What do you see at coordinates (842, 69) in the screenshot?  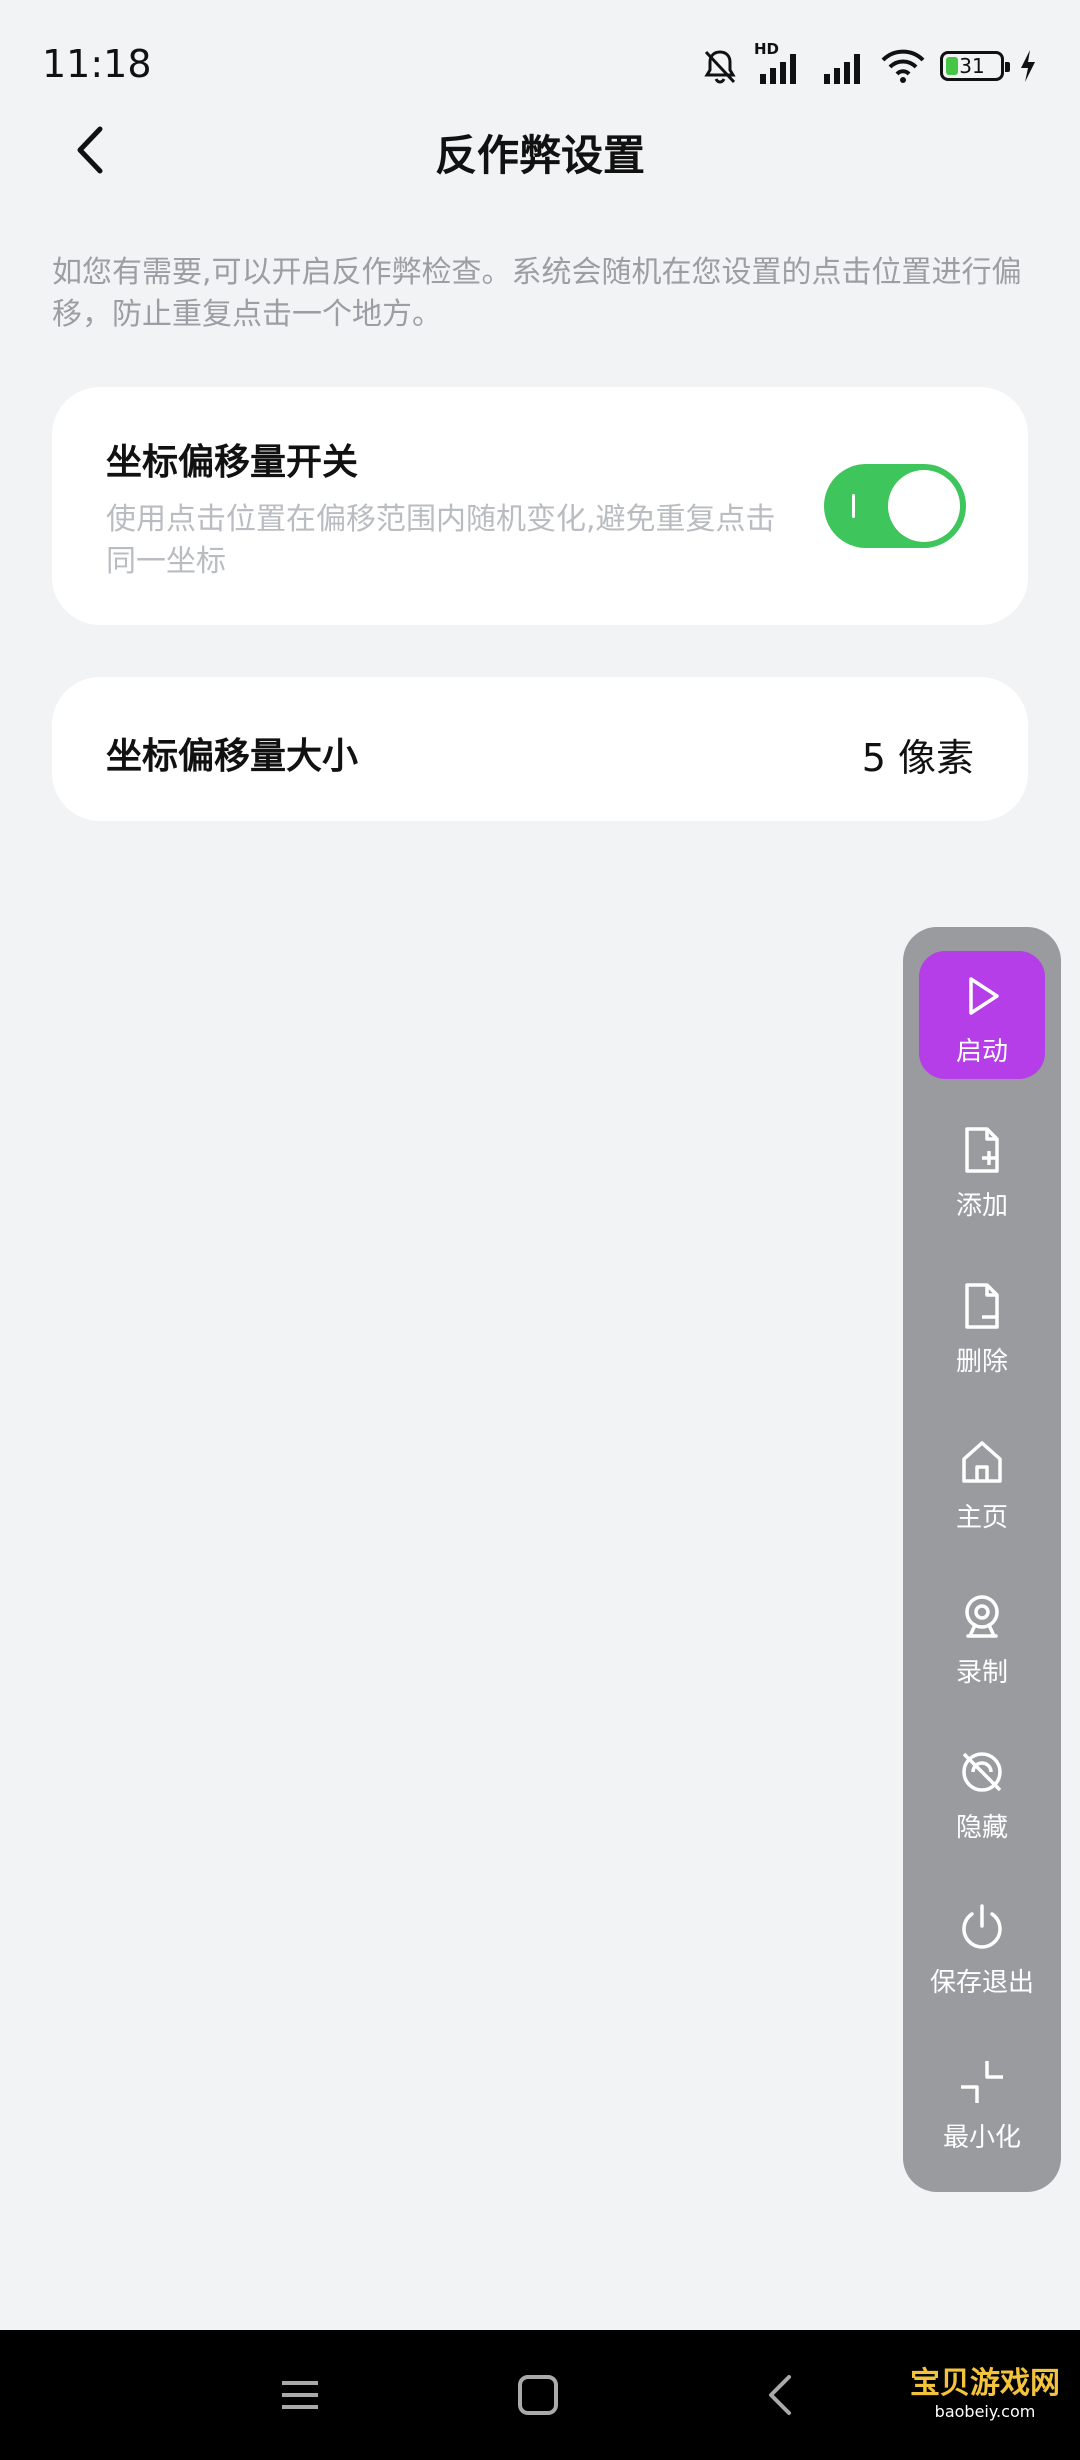 I see `signal-icon` at bounding box center [842, 69].